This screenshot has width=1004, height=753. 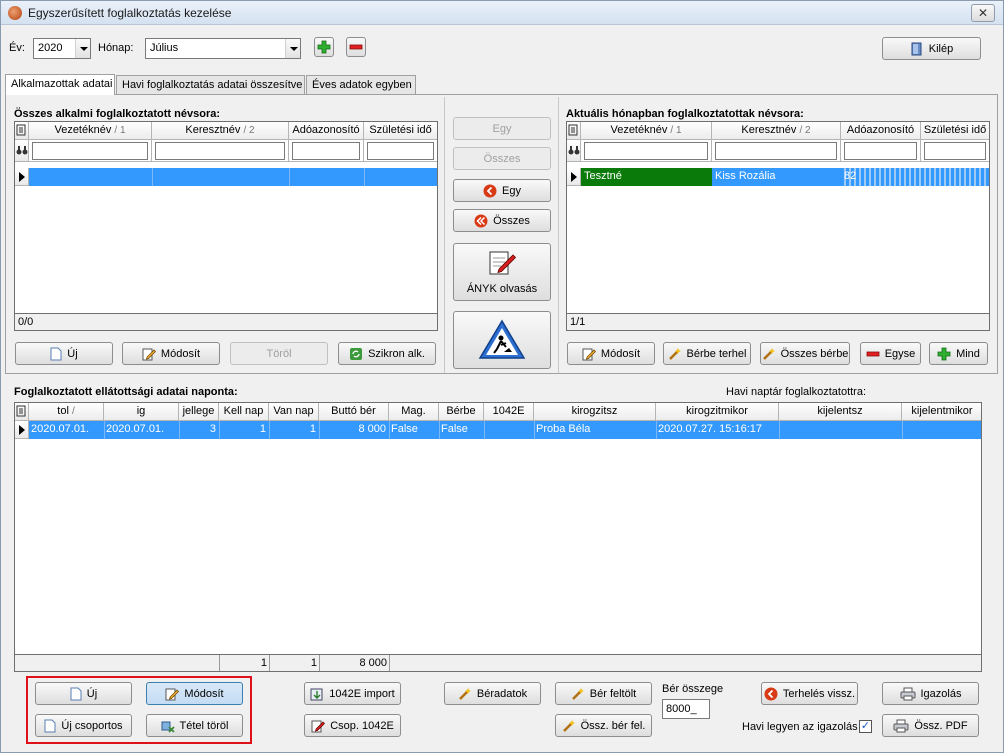 What do you see at coordinates (76, 693) in the screenshot?
I see `new-document-icon` at bounding box center [76, 693].